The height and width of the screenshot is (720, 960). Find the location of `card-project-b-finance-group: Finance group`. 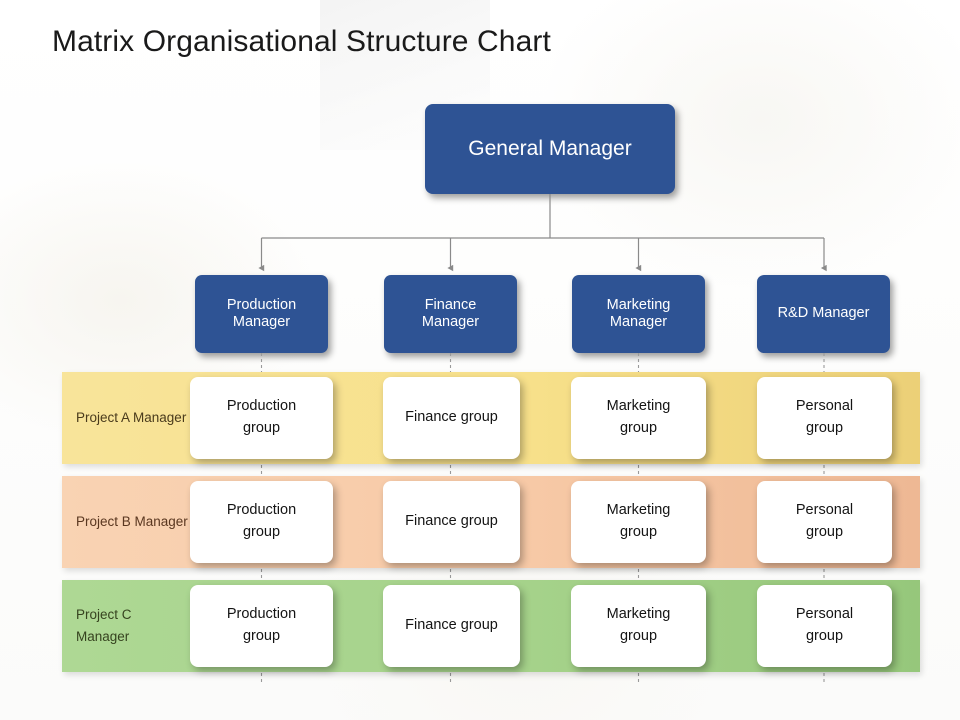

card-project-b-finance-group: Finance group is located at coordinates (451, 522).